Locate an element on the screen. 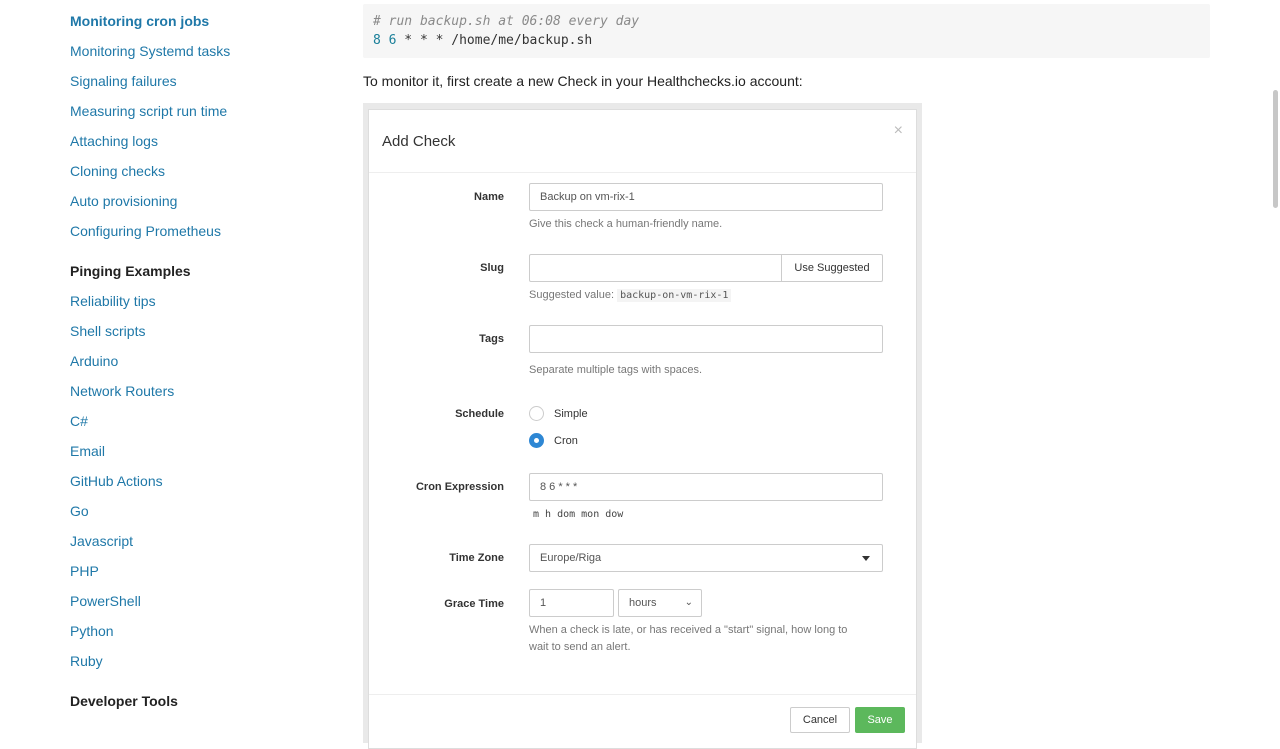 Image resolution: width=1280 pixels, height=749 pixels. slug-help-prefix: Suggested value: is located at coordinates (572, 295).